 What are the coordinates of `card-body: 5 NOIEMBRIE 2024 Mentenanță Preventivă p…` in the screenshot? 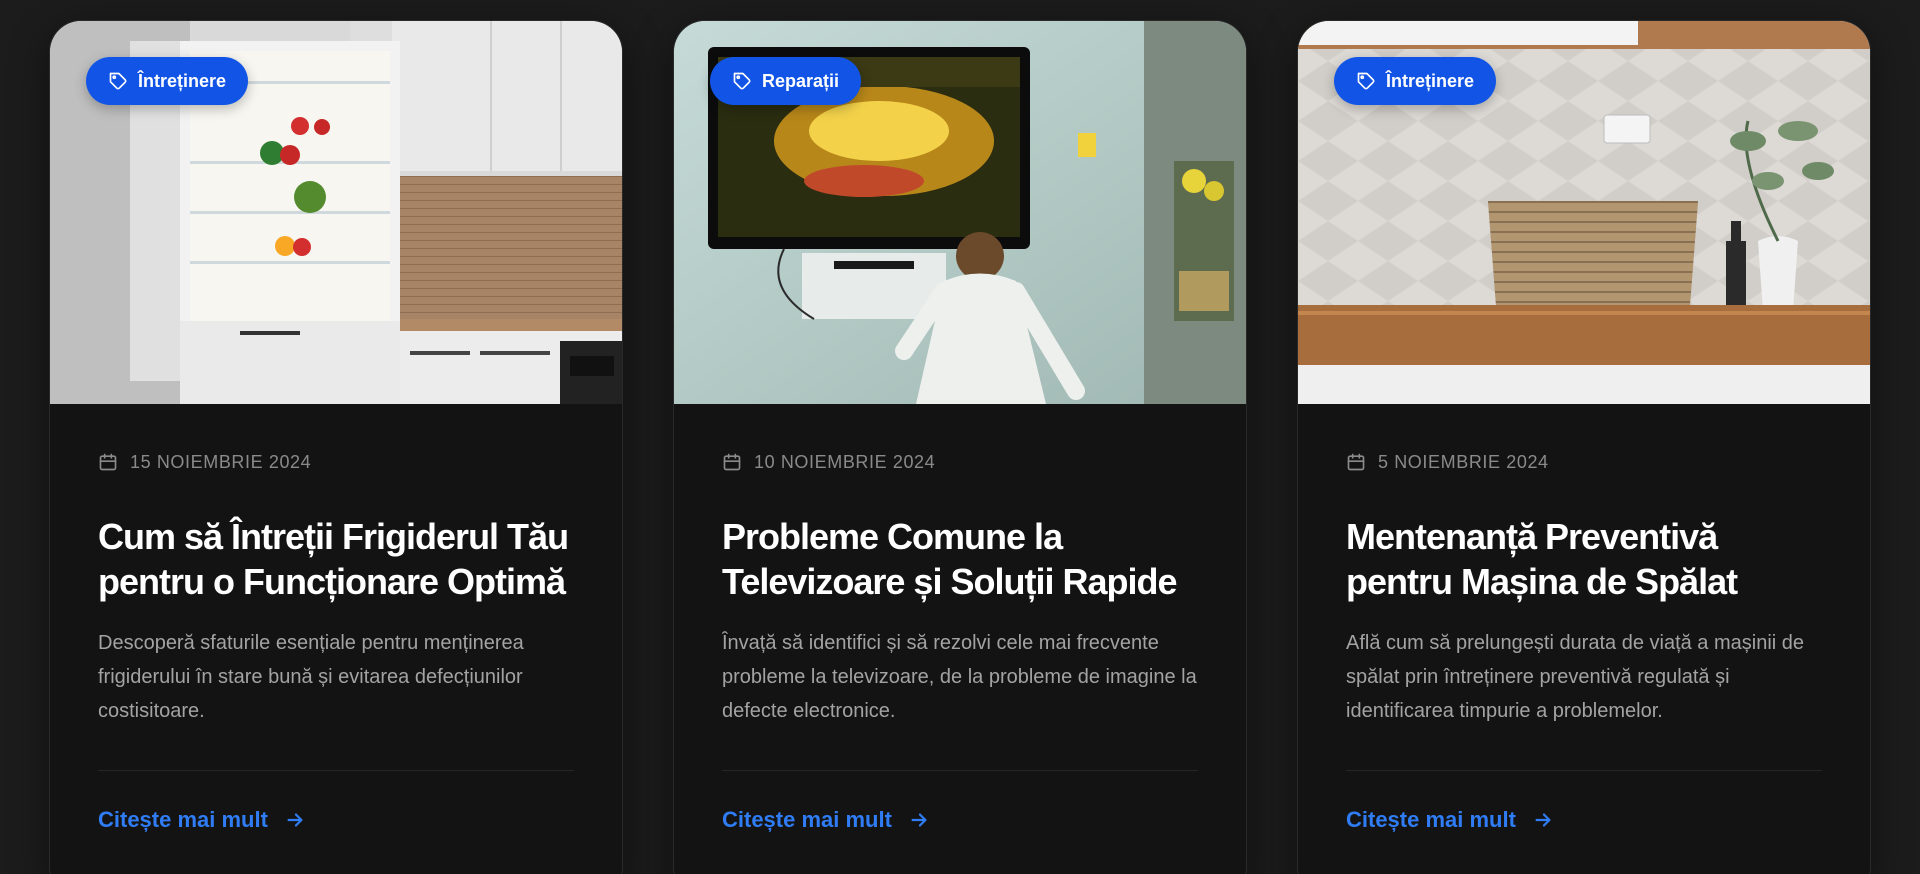 It's located at (1584, 618).